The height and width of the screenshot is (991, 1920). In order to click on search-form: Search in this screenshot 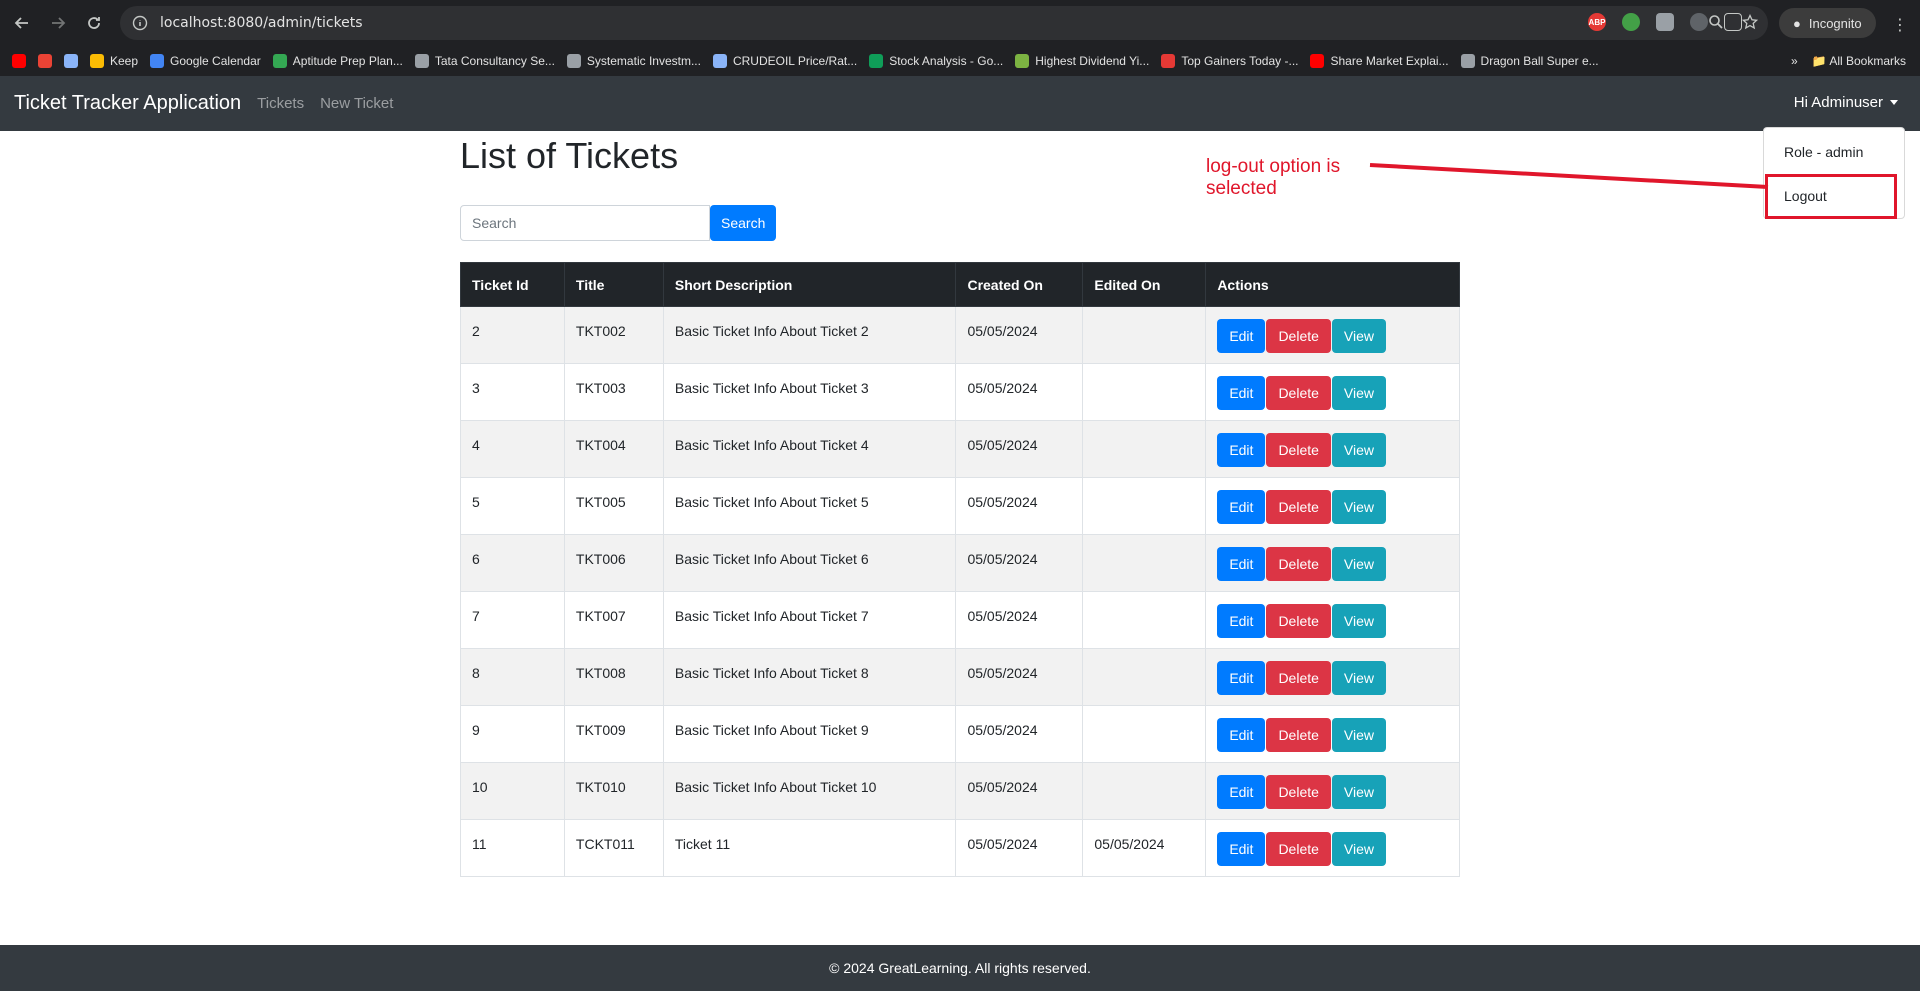, I will do `click(960, 223)`.